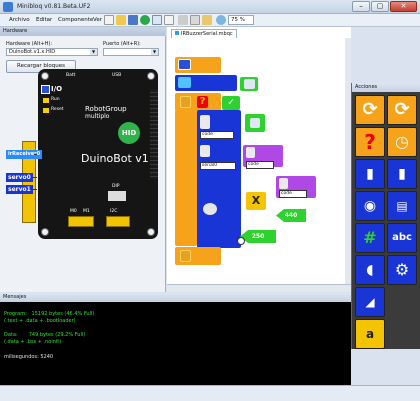 The height and width of the screenshot is (401, 420). What do you see at coordinates (19, 20) in the screenshot?
I see `menu-archivo: Archivo` at bounding box center [19, 20].